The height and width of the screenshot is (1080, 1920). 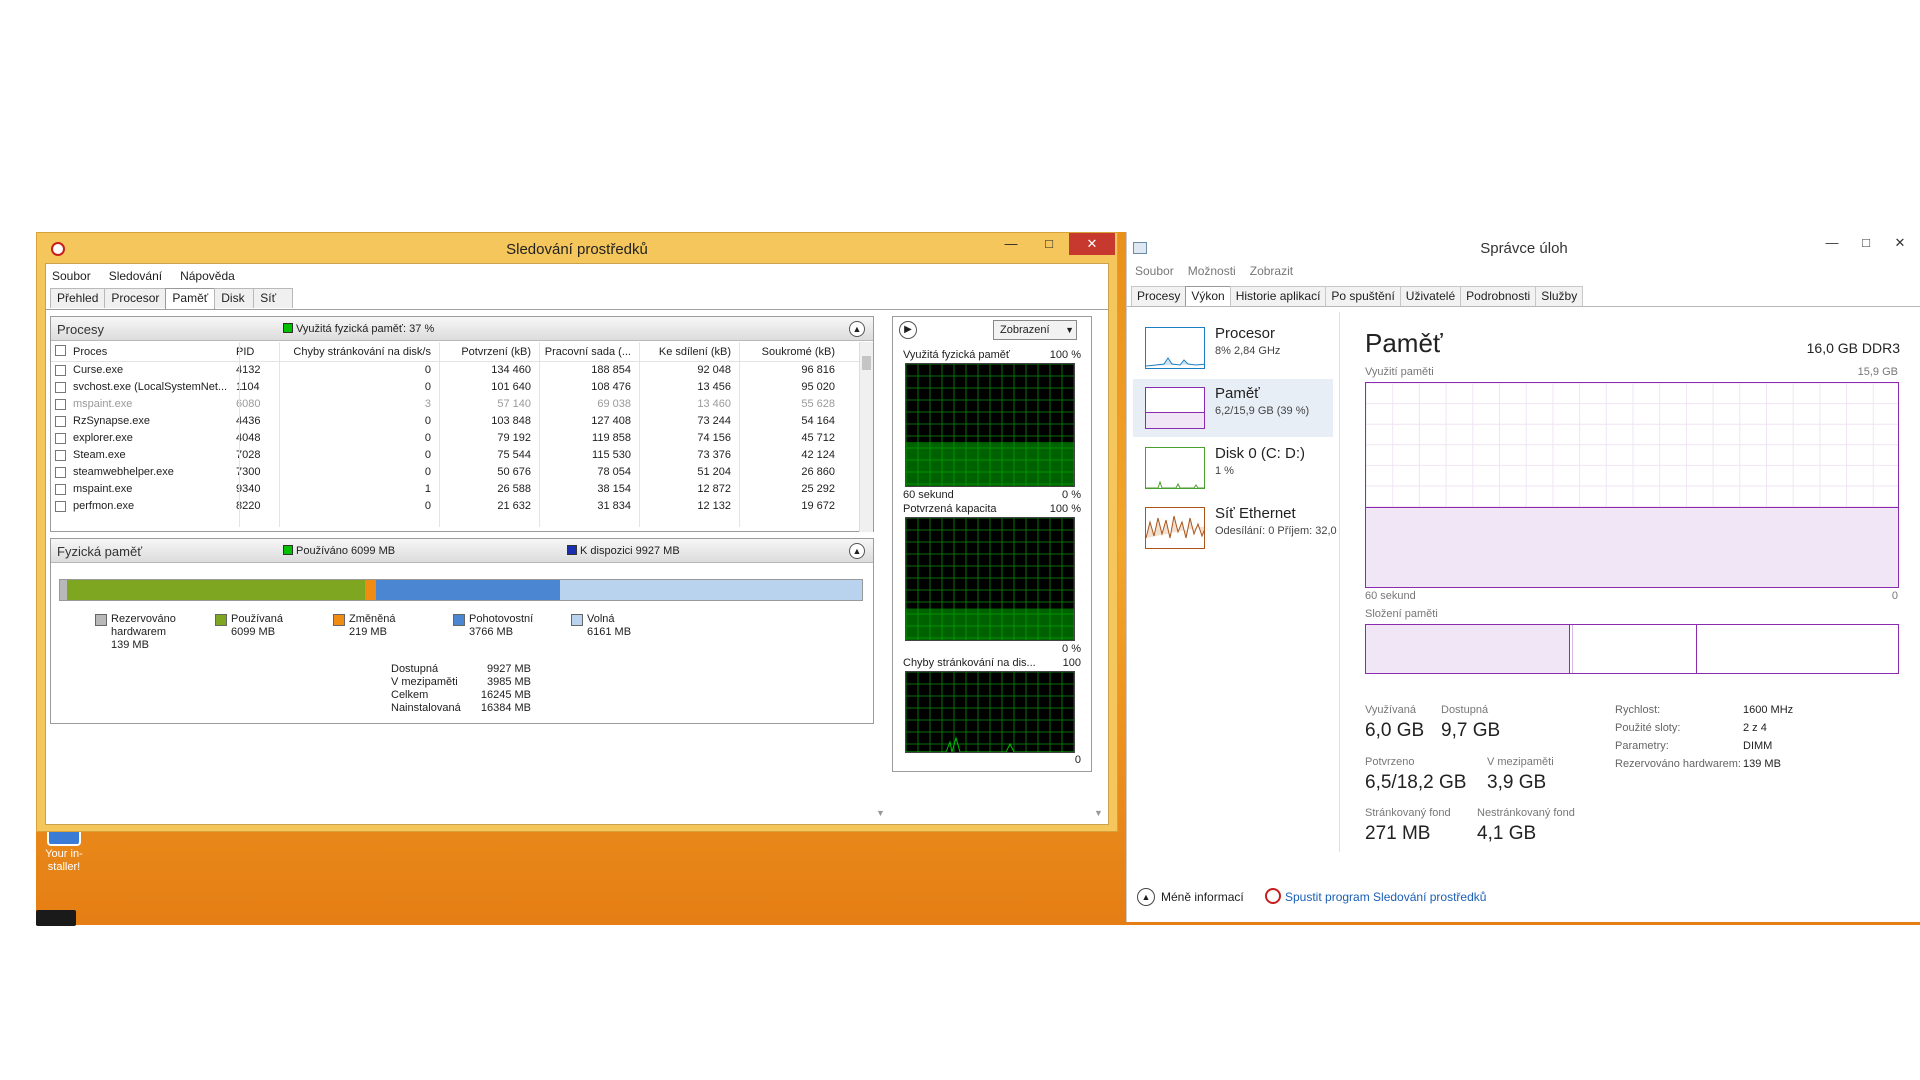 I want to click on view-dropdown-label: Zobrazení, so click(x=1025, y=330).